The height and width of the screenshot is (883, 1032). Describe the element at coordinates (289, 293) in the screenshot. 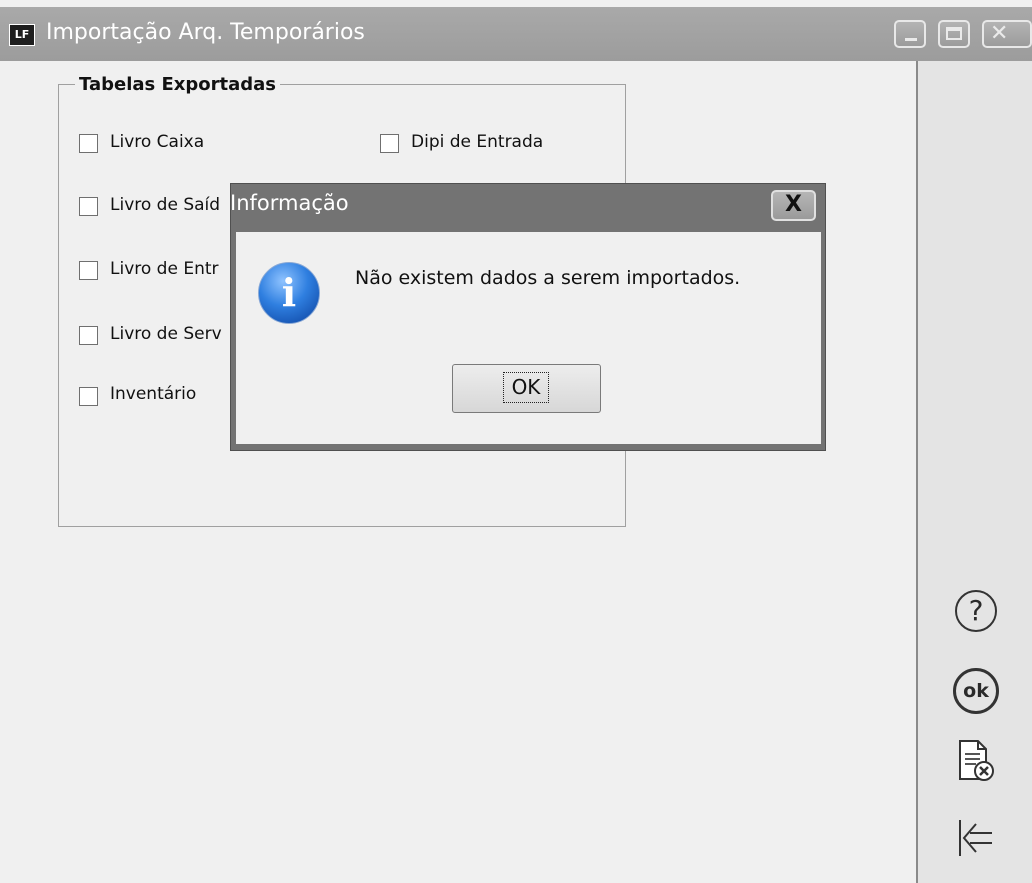

I see `info-icon: i` at that location.